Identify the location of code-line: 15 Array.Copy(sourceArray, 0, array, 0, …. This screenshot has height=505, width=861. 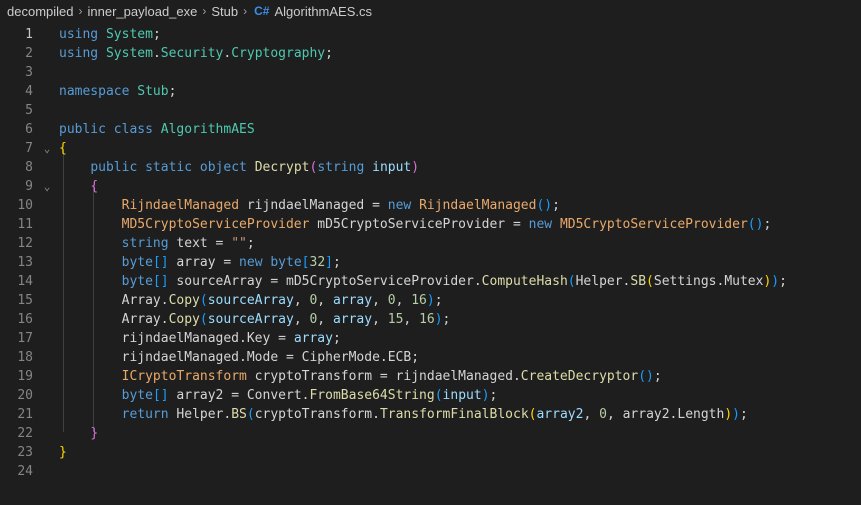
(430, 300).